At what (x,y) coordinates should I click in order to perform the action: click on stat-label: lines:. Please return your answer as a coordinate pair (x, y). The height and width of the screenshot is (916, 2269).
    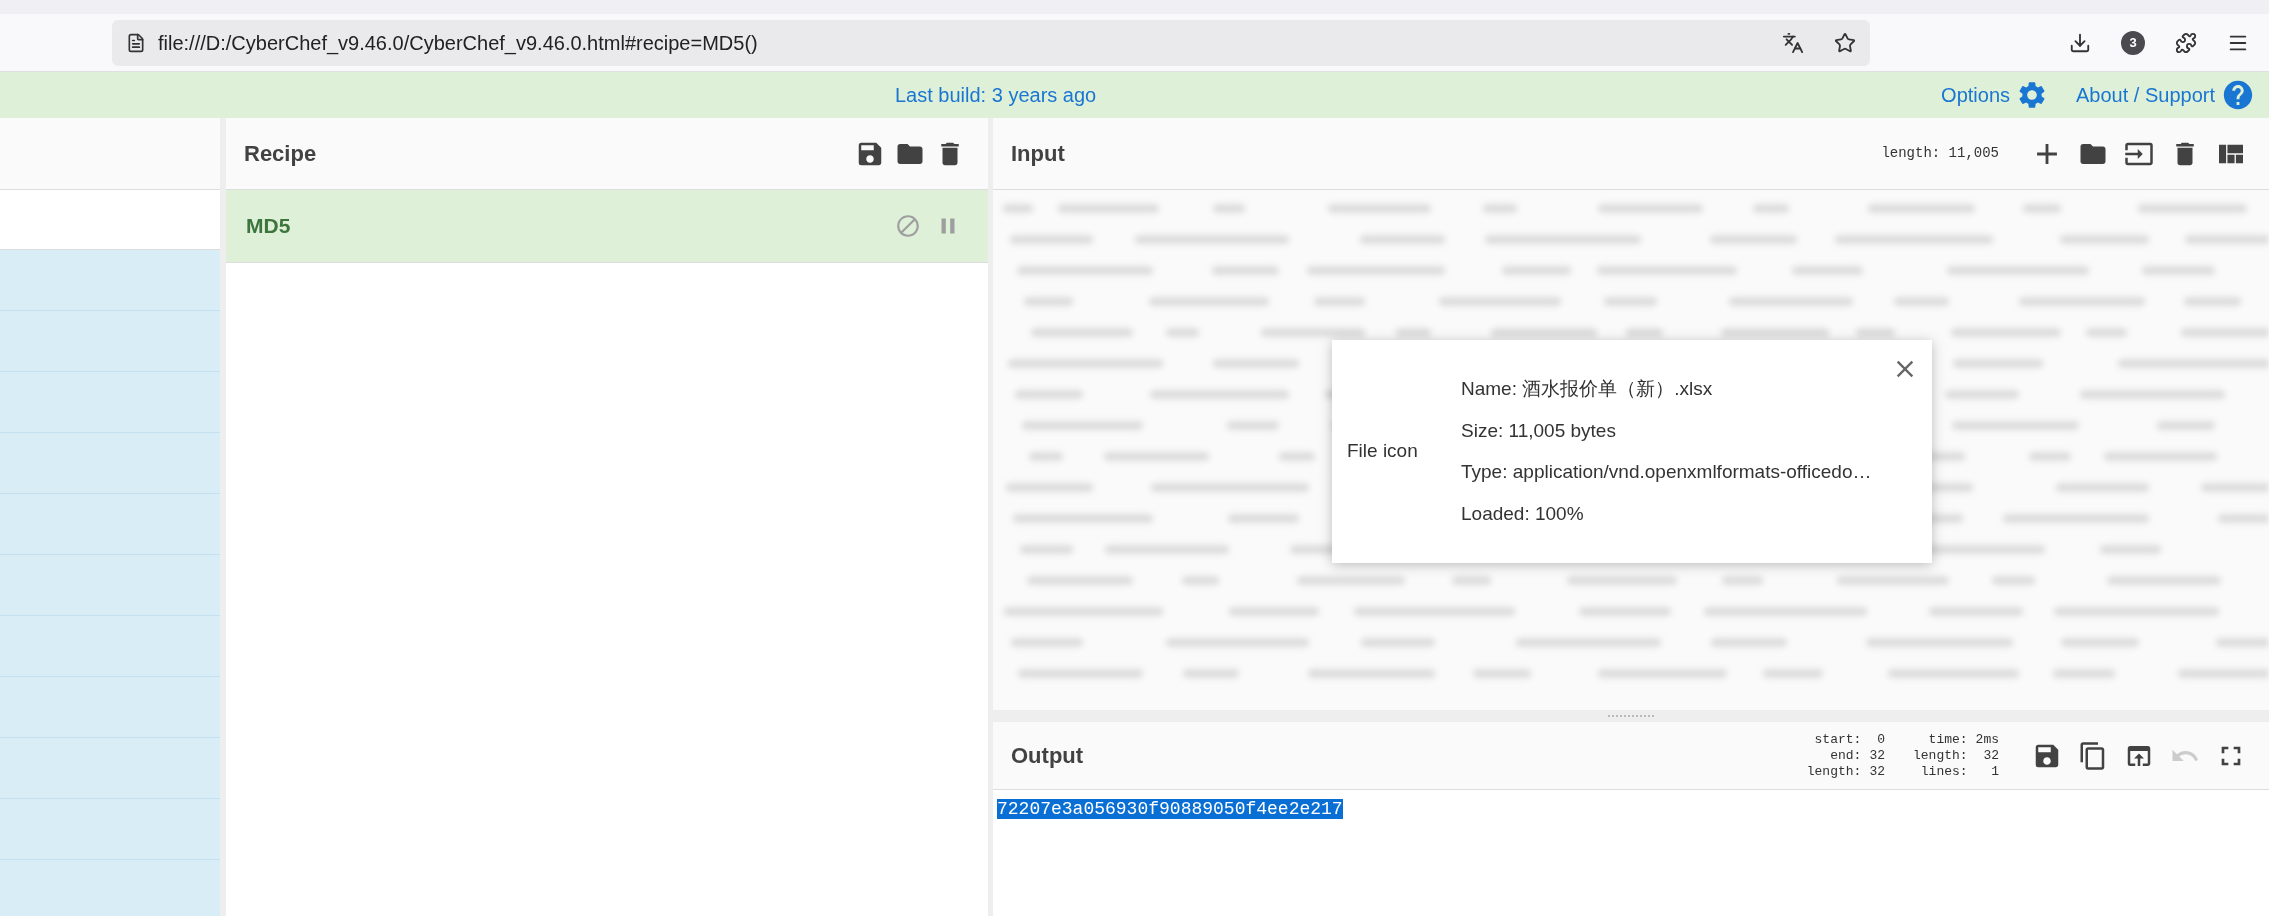
    Looking at the image, I should click on (1943, 771).